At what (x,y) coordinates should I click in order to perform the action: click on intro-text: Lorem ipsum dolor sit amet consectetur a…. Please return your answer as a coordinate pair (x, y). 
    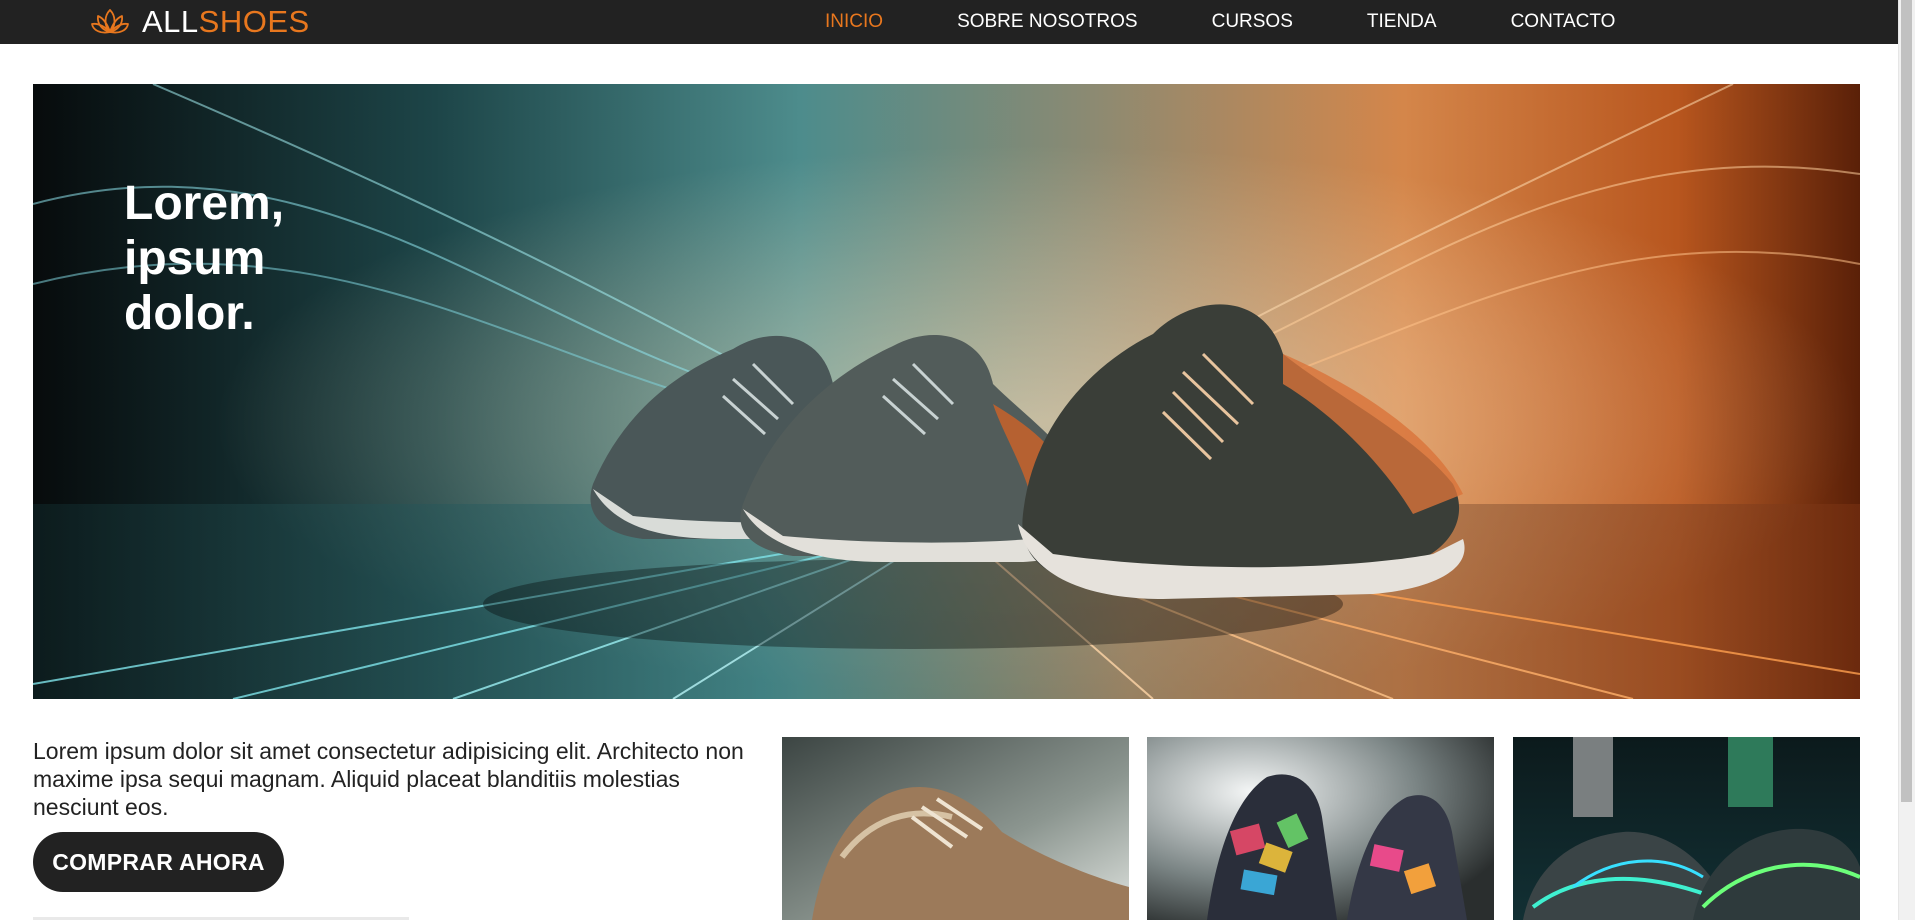
    Looking at the image, I should click on (388, 779).